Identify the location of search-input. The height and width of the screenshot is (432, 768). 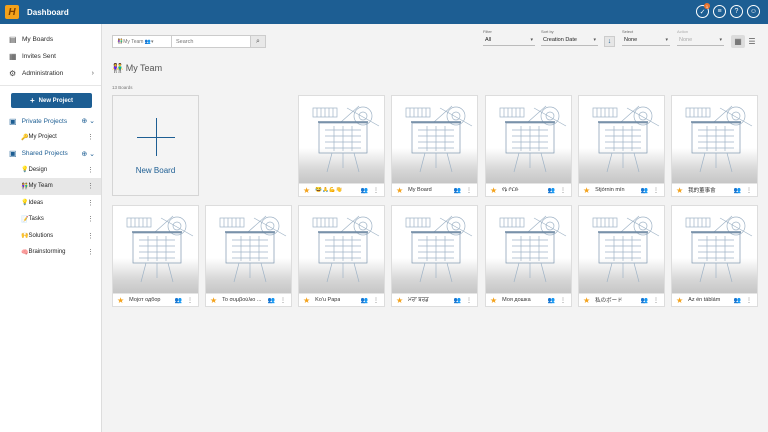
(211, 41).